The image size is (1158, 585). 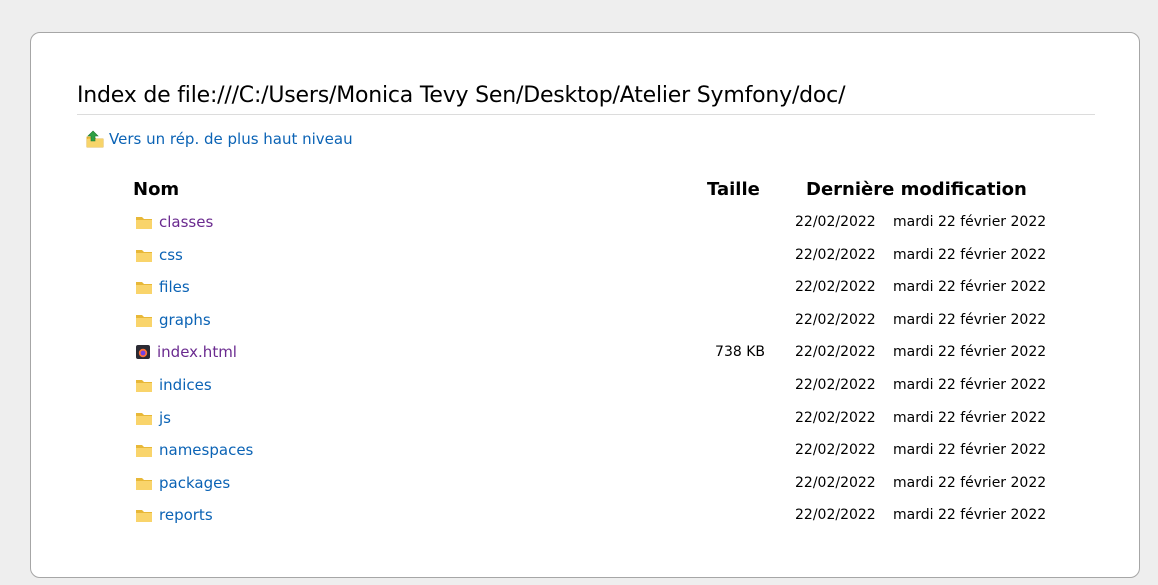 I want to click on file-name-cell: js, so click(x=153, y=418).